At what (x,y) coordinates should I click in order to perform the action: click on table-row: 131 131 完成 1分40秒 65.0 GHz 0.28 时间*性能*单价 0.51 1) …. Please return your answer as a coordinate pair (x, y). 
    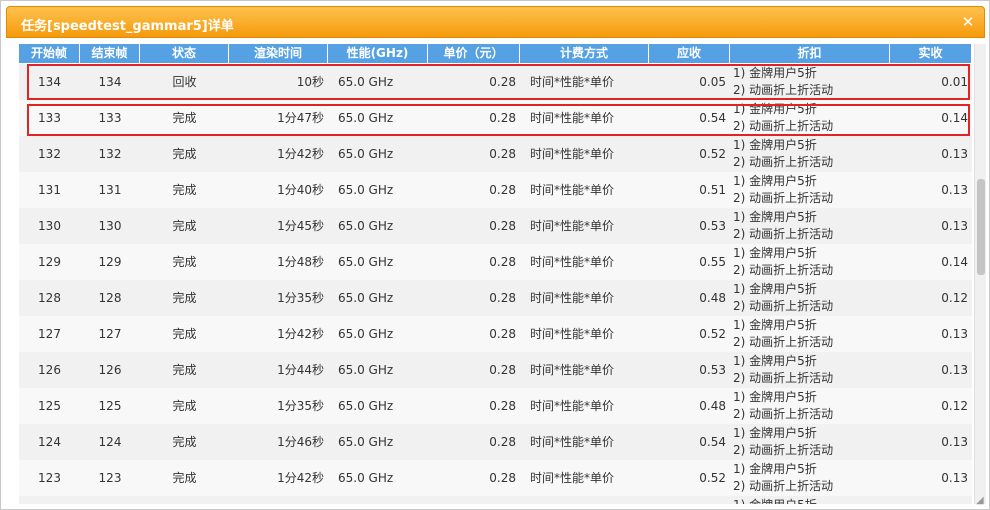
    Looking at the image, I should click on (495, 190).